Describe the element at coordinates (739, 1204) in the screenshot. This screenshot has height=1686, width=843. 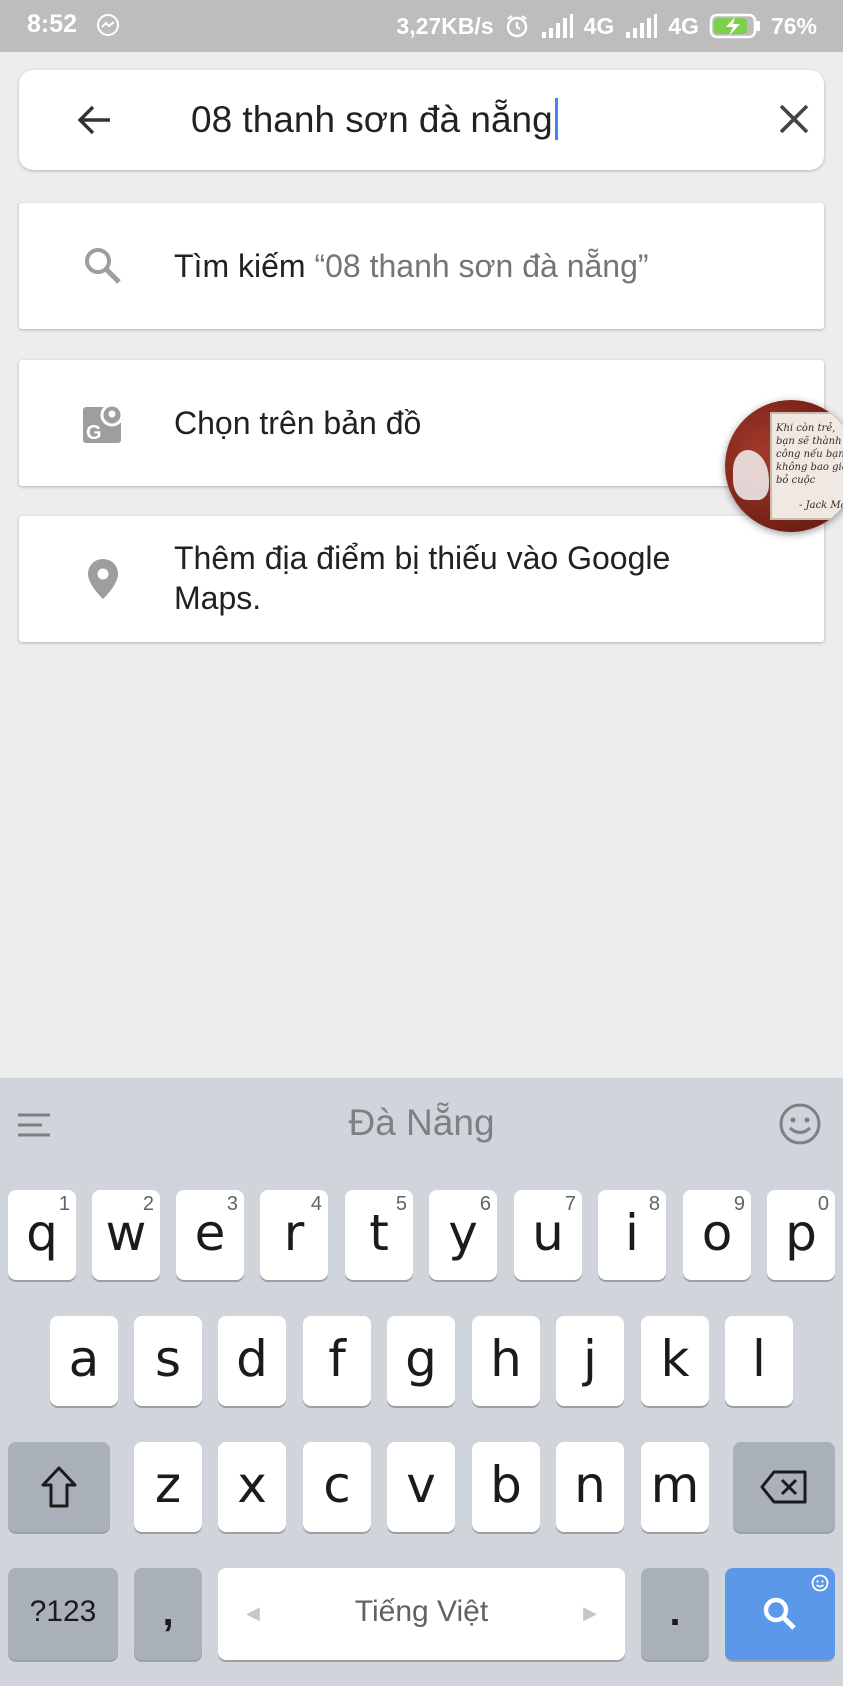
I see `key-number: 9` at that location.